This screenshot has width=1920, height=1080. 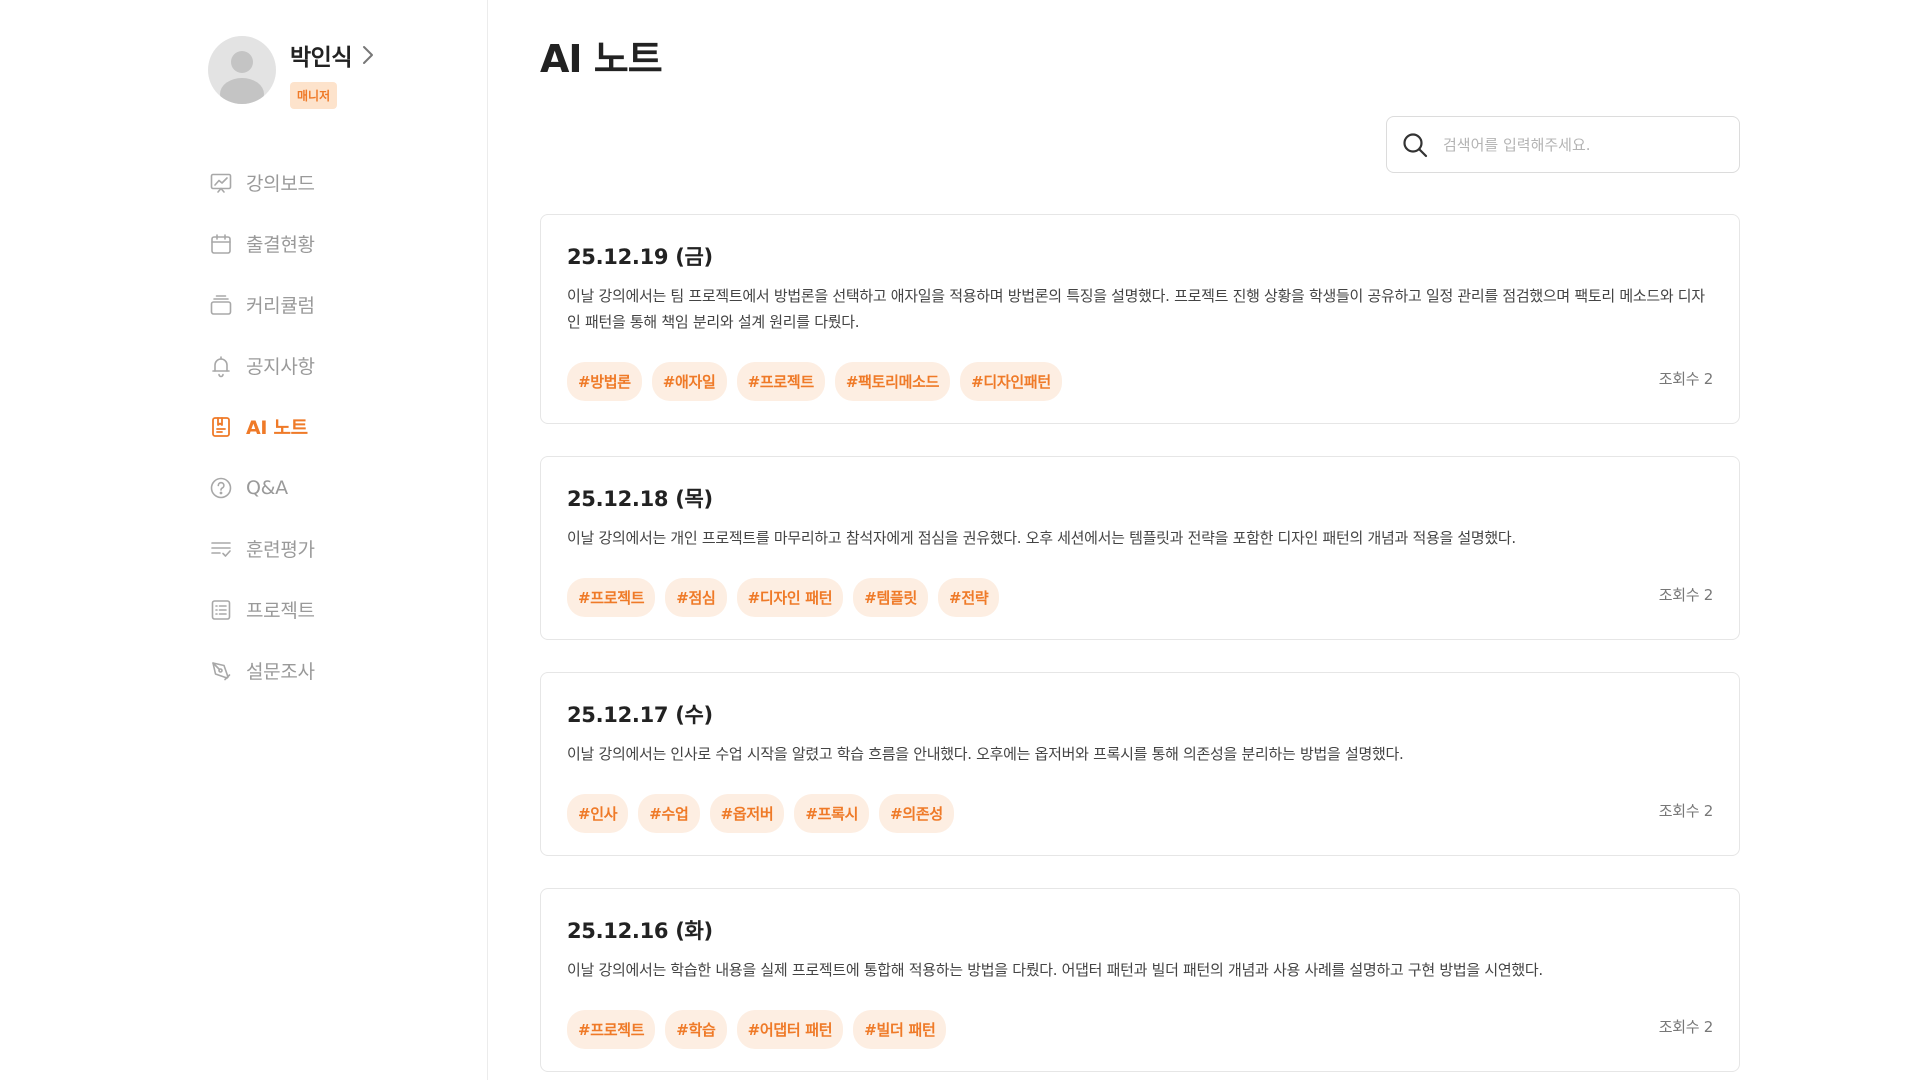 I want to click on sidebar-item-label: 설문조사, so click(x=280, y=672).